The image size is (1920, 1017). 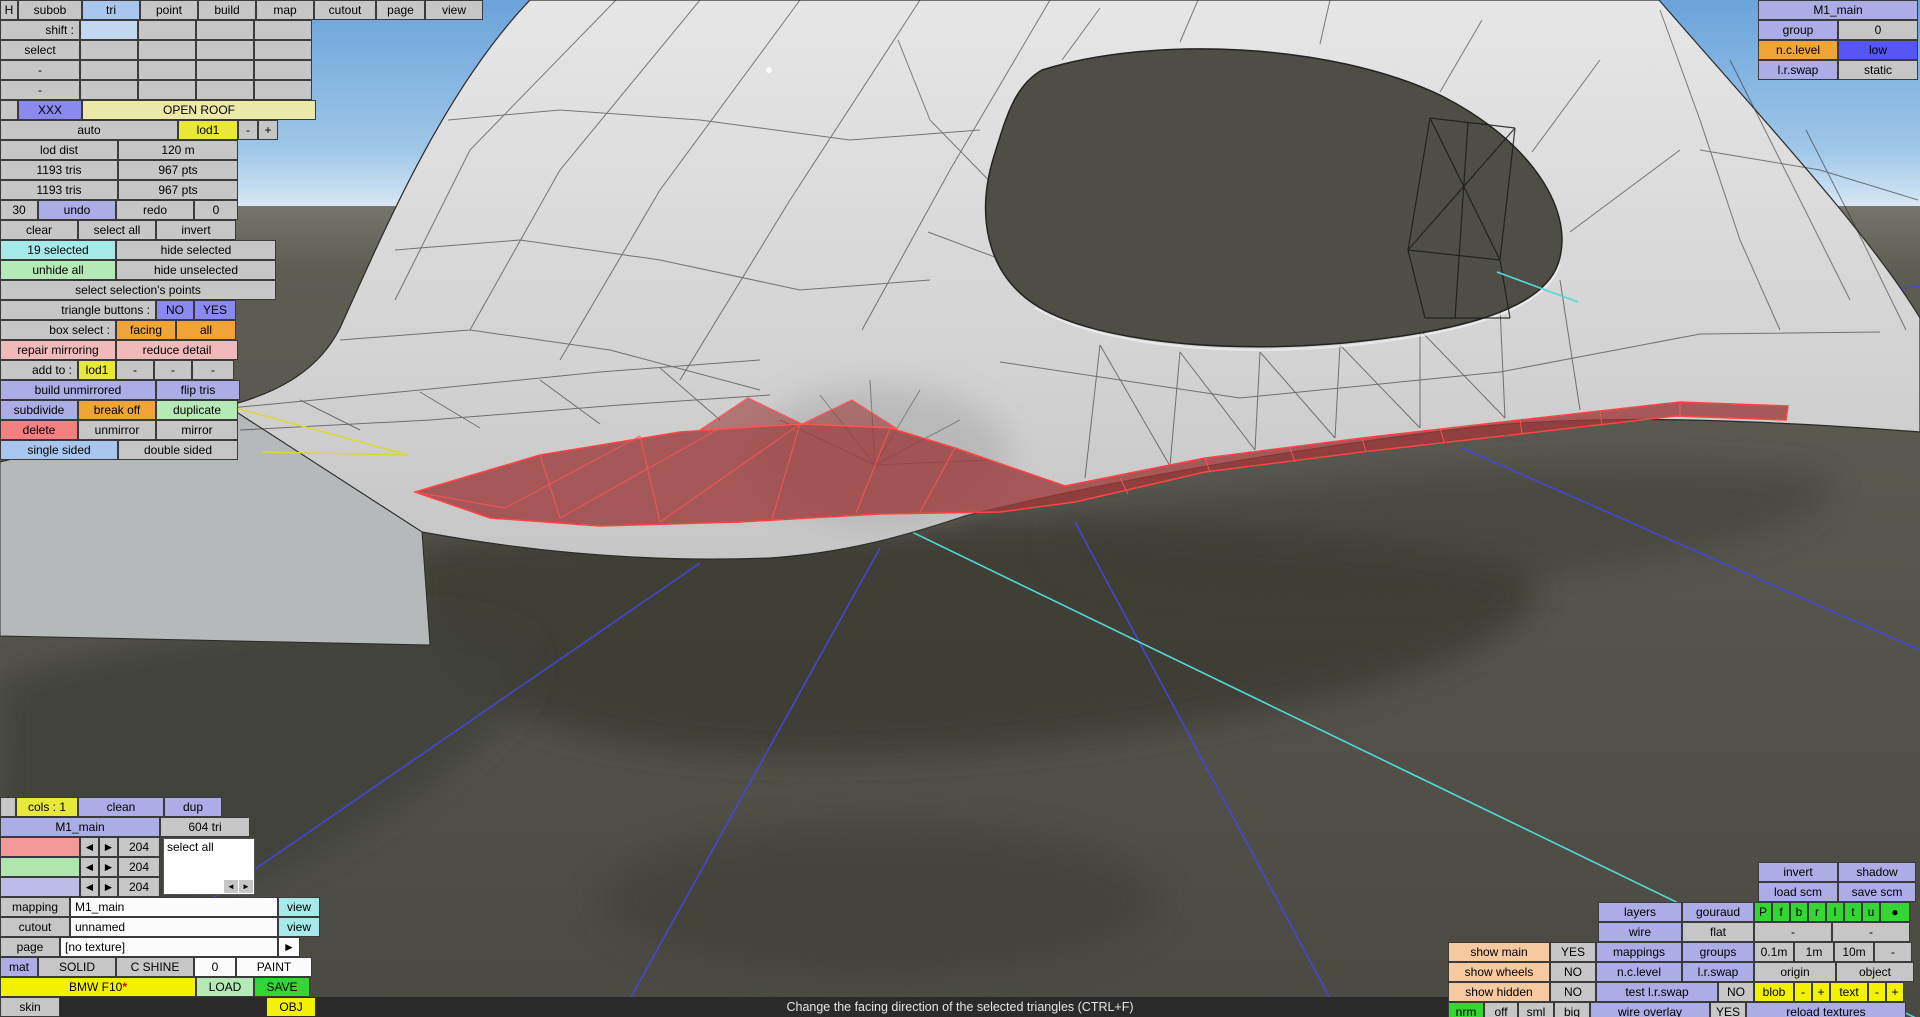 What do you see at coordinates (77, 967) in the screenshot?
I see `mat-solid-button: SOLID` at bounding box center [77, 967].